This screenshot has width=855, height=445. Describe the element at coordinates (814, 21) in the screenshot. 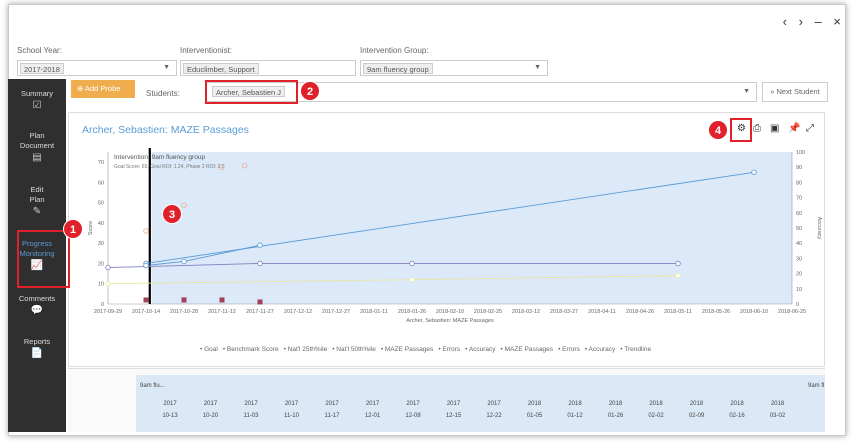

I see `window-controls: ‹ › ‒ ×` at that location.